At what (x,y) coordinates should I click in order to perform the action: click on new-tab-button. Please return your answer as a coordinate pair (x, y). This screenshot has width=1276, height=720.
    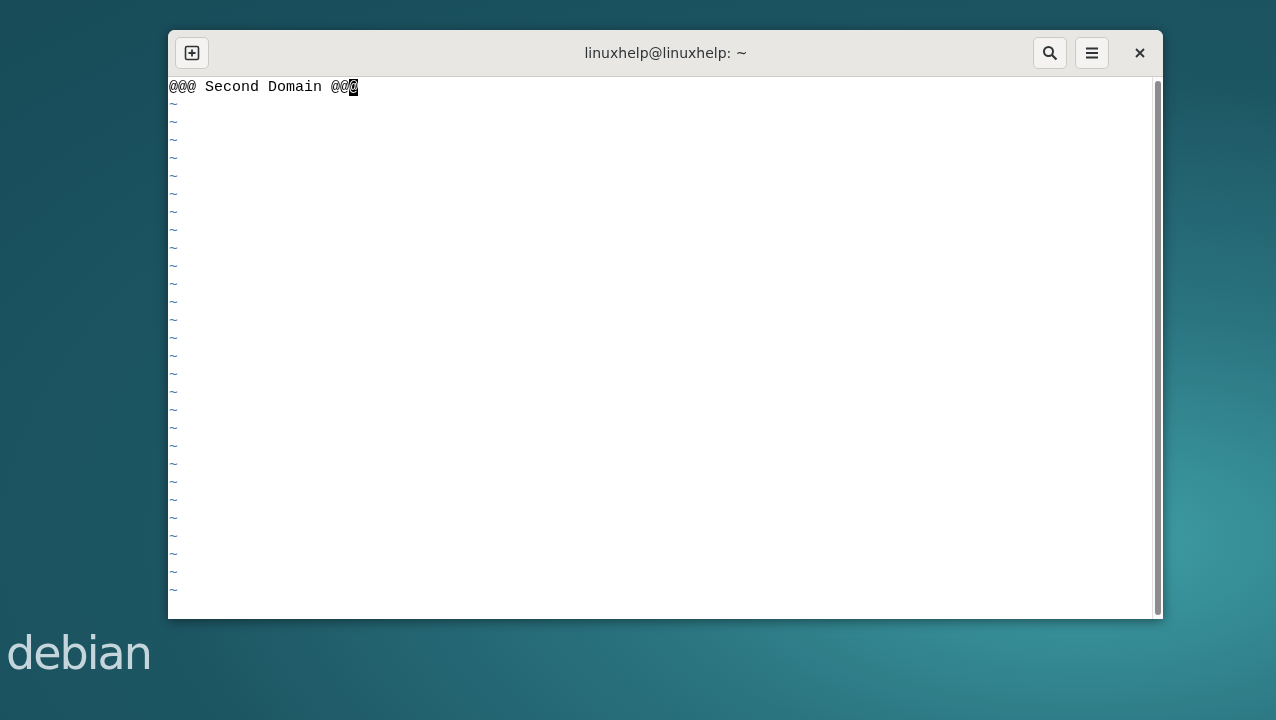
    Looking at the image, I should click on (192, 53).